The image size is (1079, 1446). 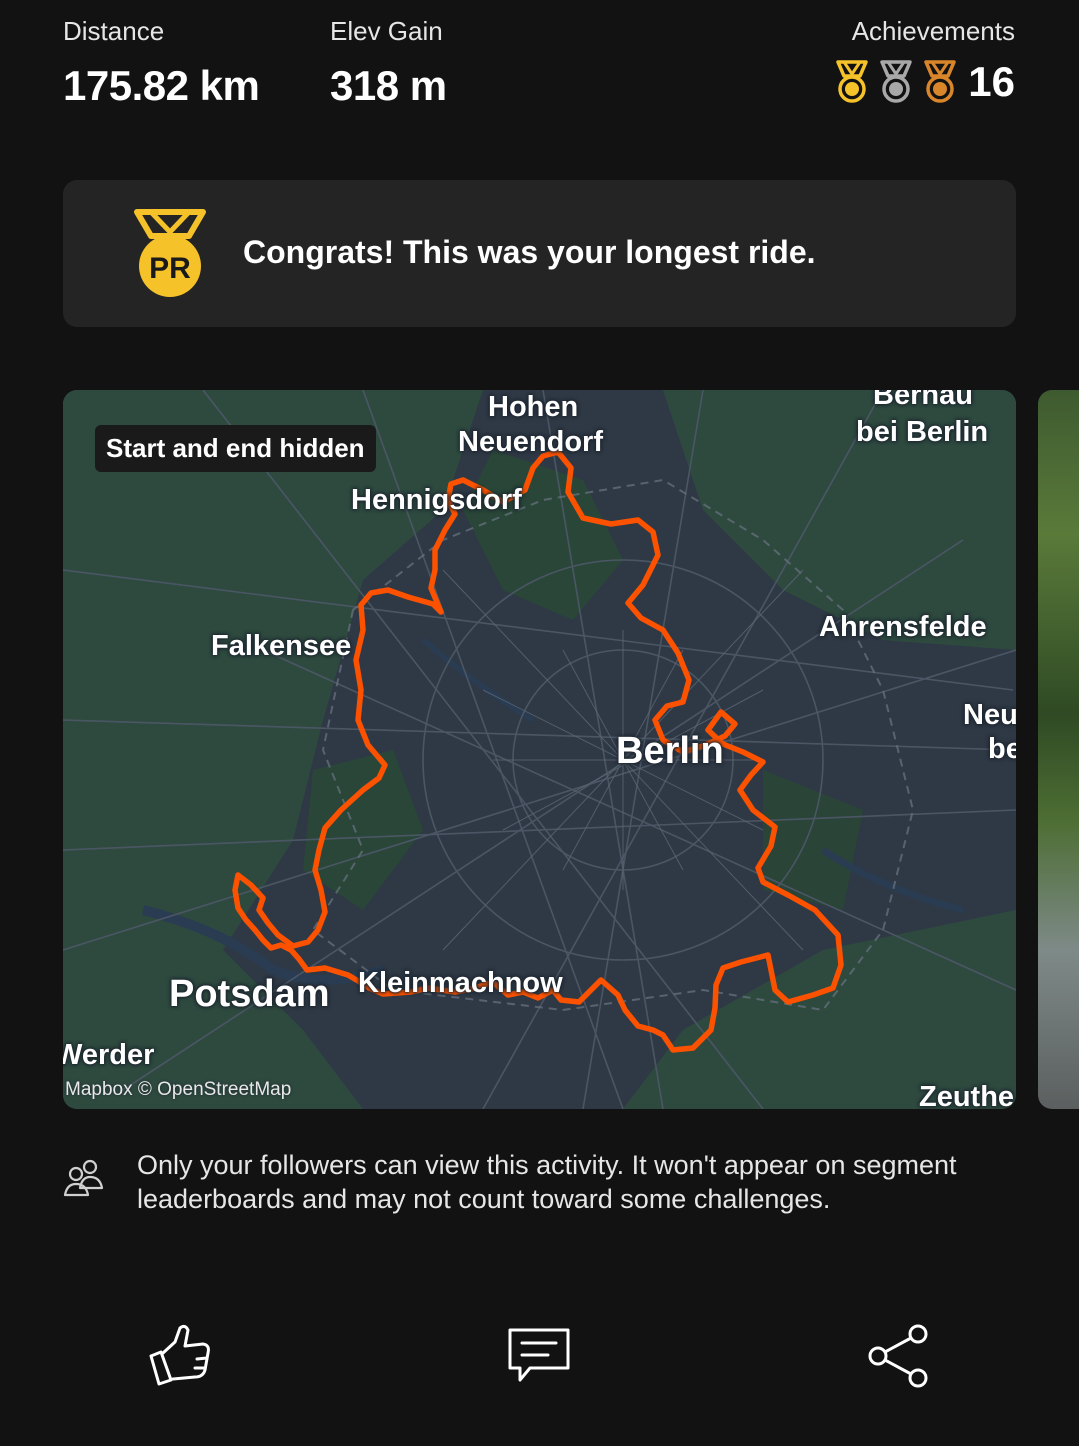 I want to click on pr-medal-icon: PR, so click(x=170, y=253).